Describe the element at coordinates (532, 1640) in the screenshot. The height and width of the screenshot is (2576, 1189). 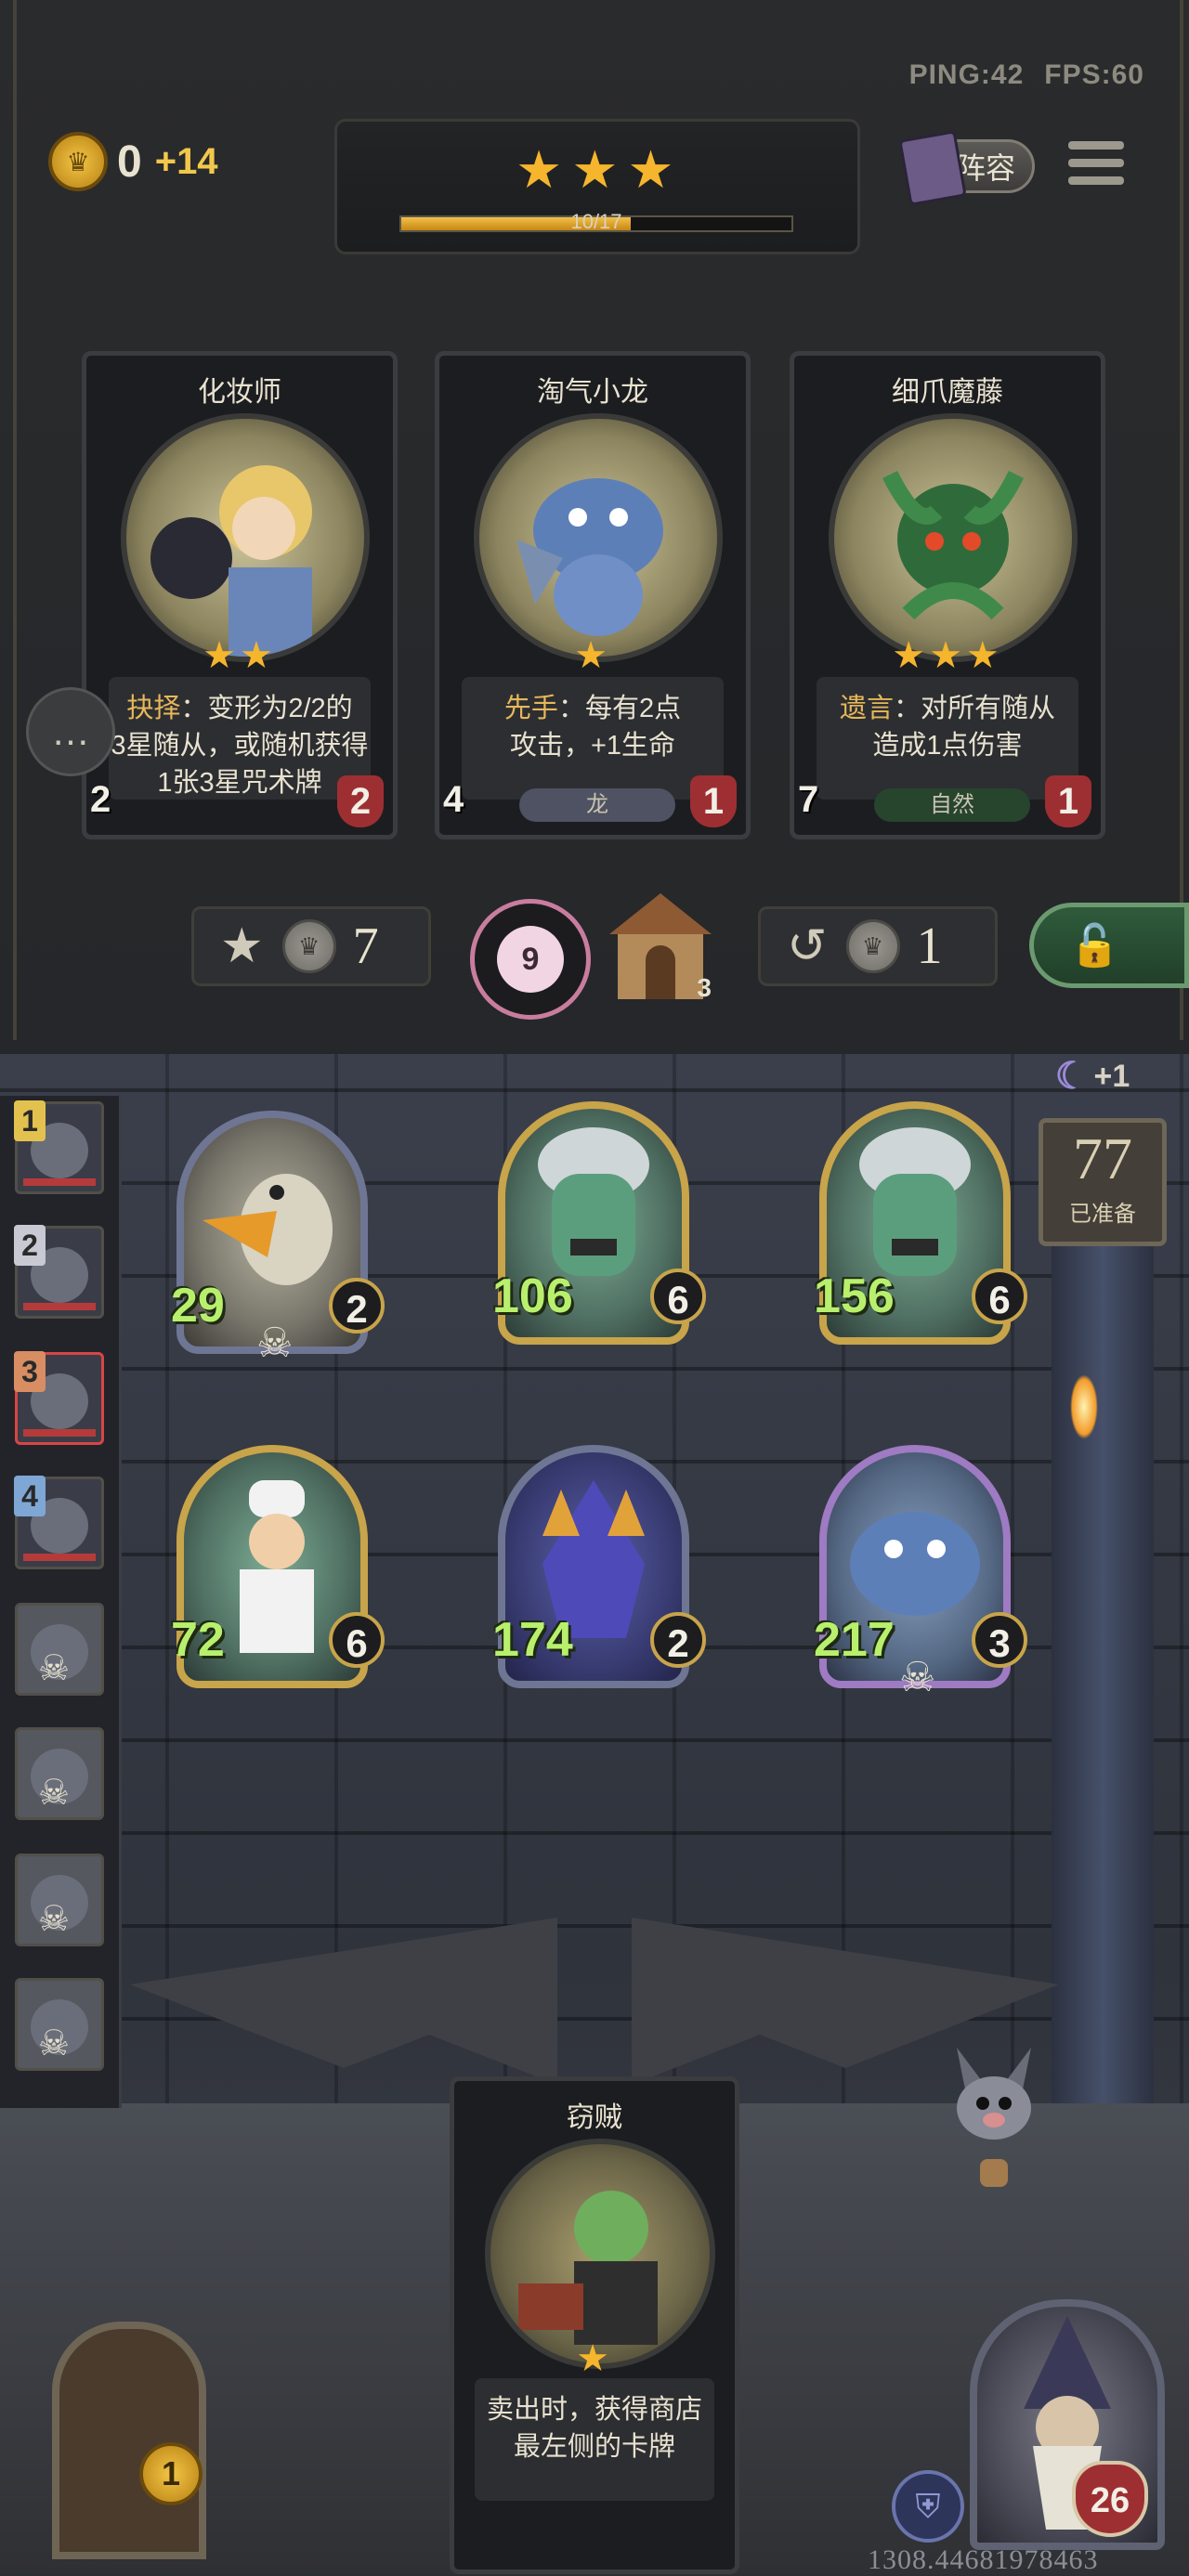
I see `minion-attack: 174` at that location.